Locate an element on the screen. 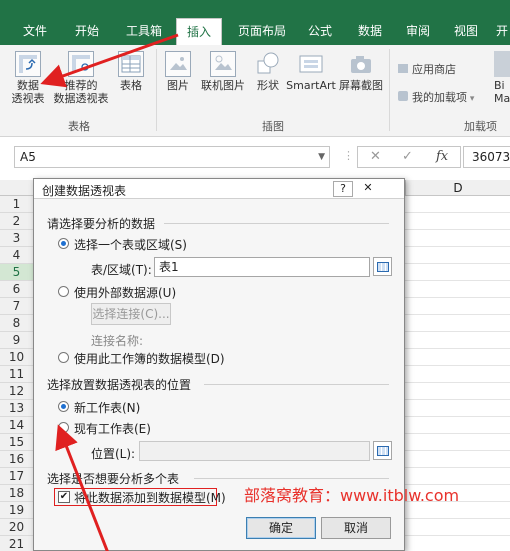 This screenshot has height=551, width=510. row-header: 9 is located at coordinates (17, 340).